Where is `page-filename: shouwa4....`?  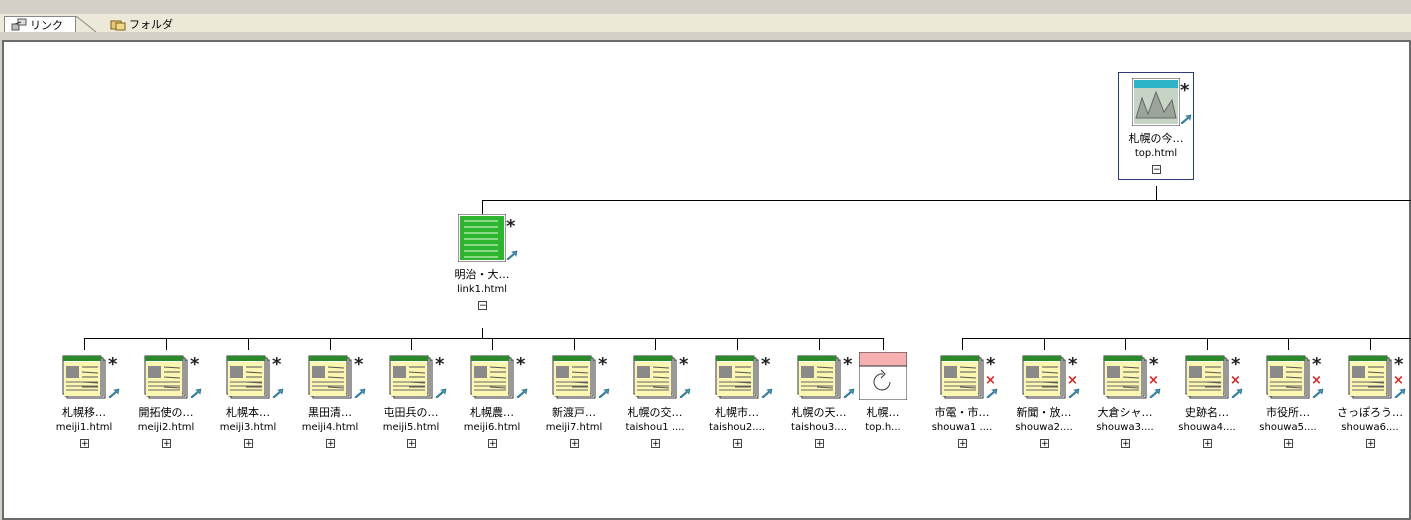 page-filename: shouwa4.... is located at coordinates (1207, 427).